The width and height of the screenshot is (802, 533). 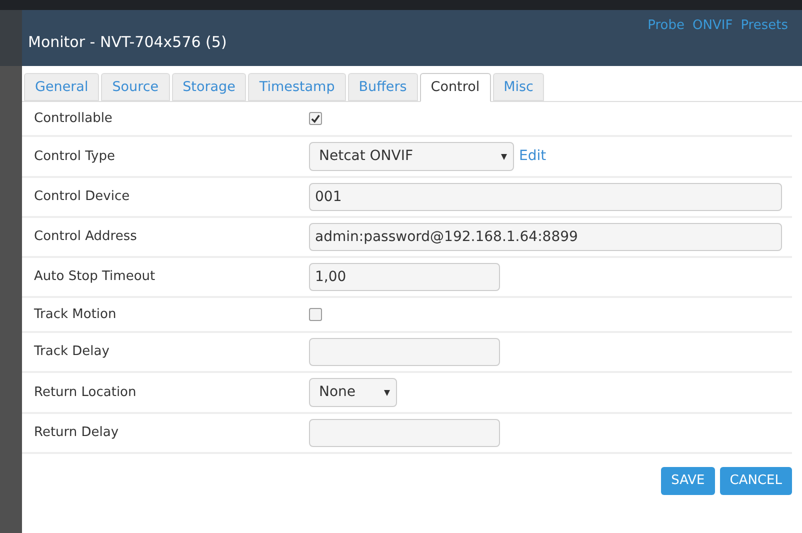 I want to click on field-label: Auto Stop Timeout, so click(x=94, y=277).